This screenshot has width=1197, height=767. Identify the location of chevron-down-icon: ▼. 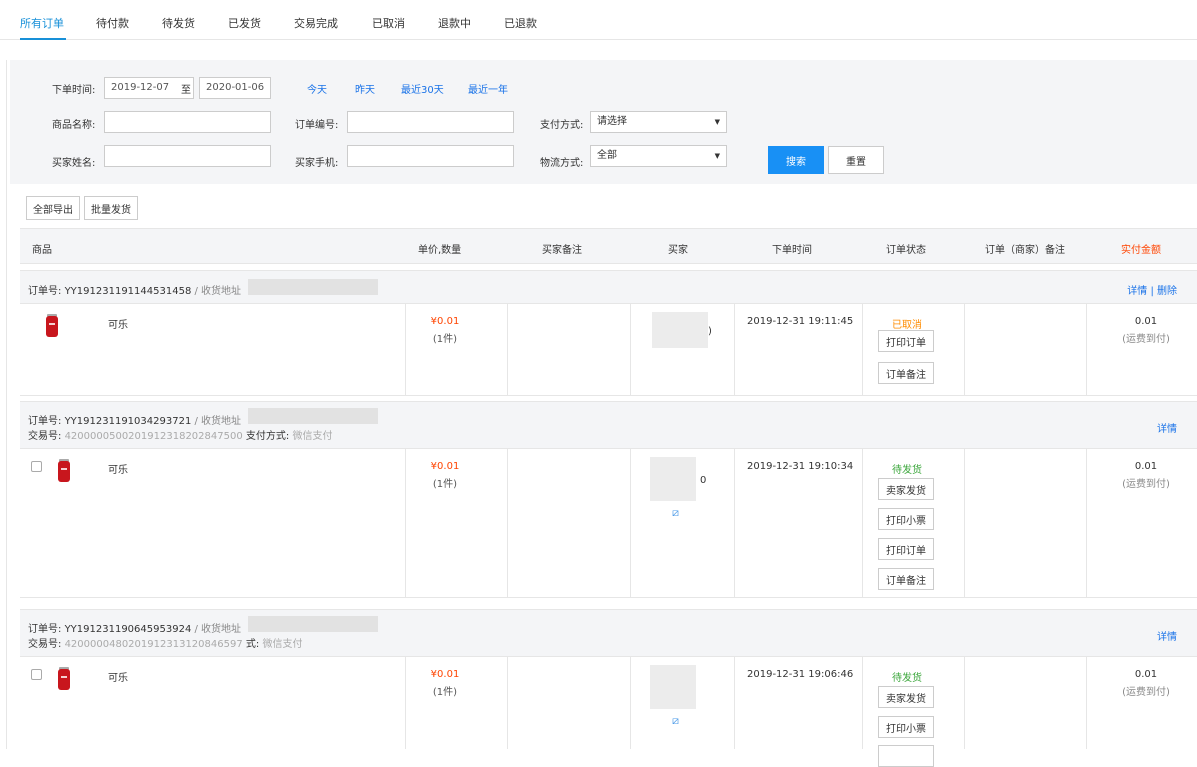
(717, 156).